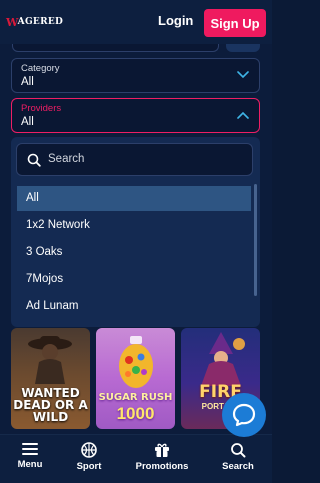 This screenshot has height=483, width=320. I want to click on provider-option: Ad Lunam, so click(134, 306).